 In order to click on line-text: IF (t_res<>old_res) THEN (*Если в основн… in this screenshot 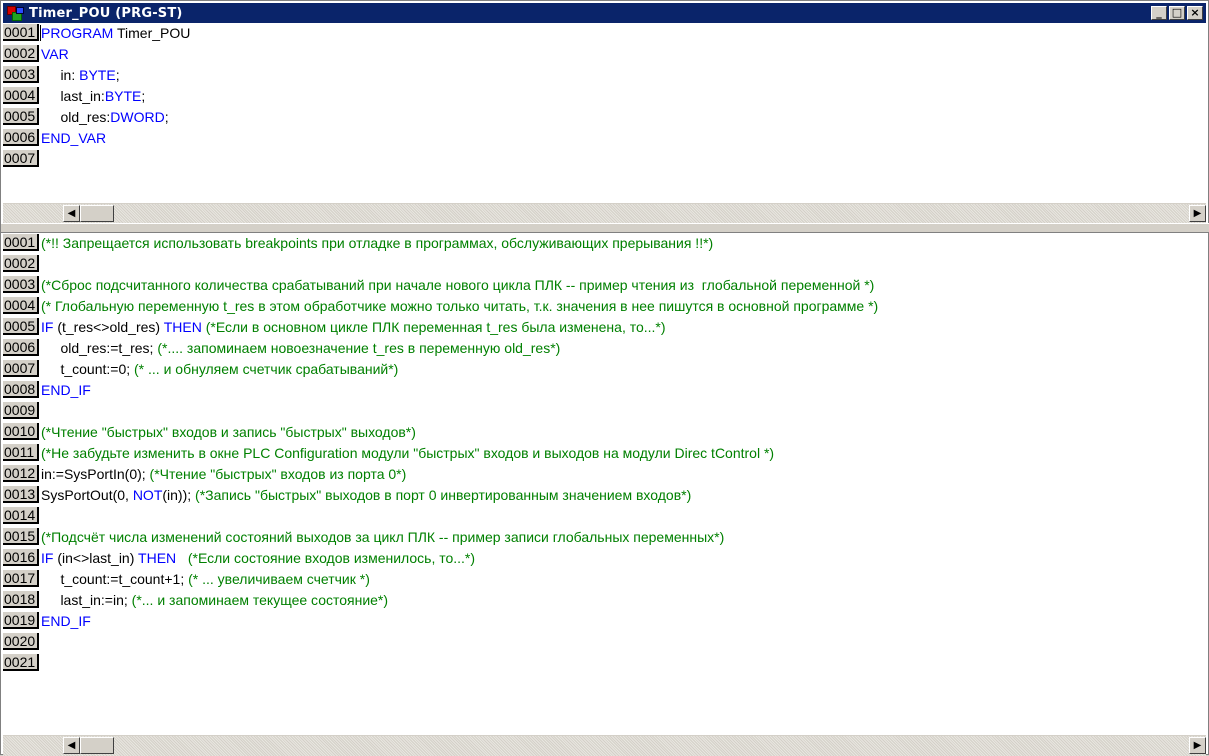, I will do `click(352, 327)`.